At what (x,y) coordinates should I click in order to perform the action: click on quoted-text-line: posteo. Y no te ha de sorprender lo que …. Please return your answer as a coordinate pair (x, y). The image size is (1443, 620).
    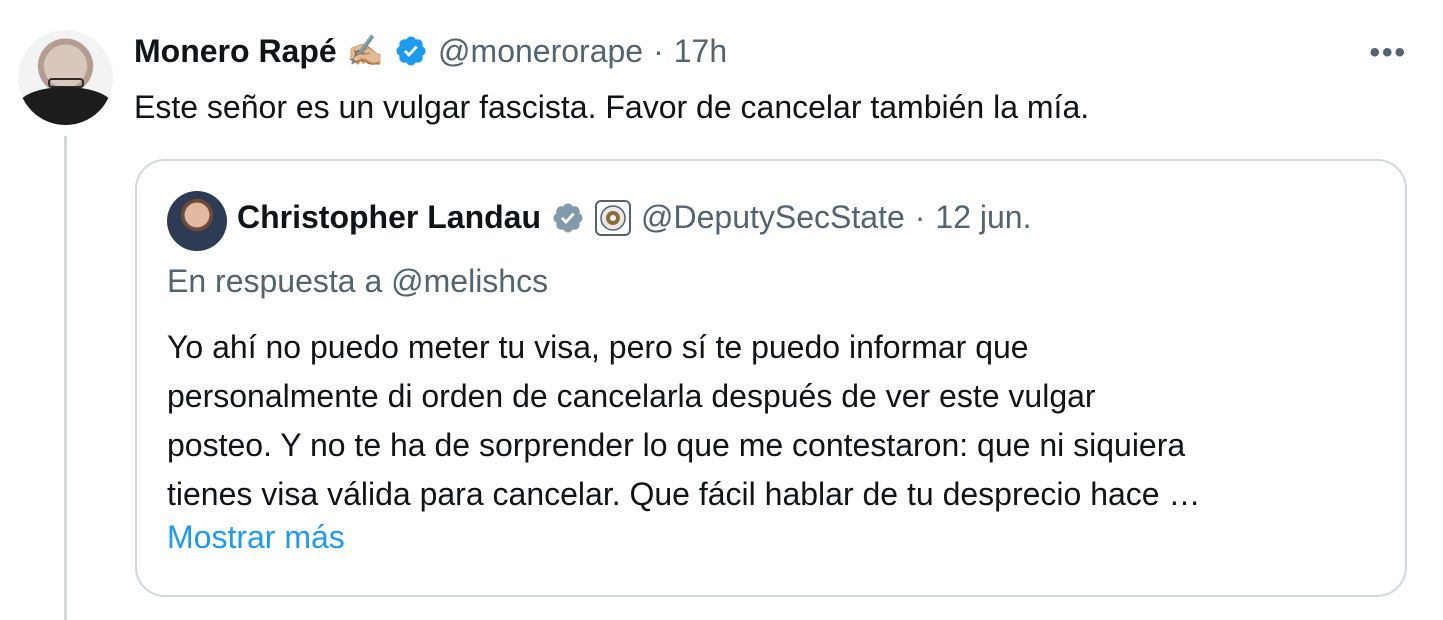
    Looking at the image, I should click on (676, 445).